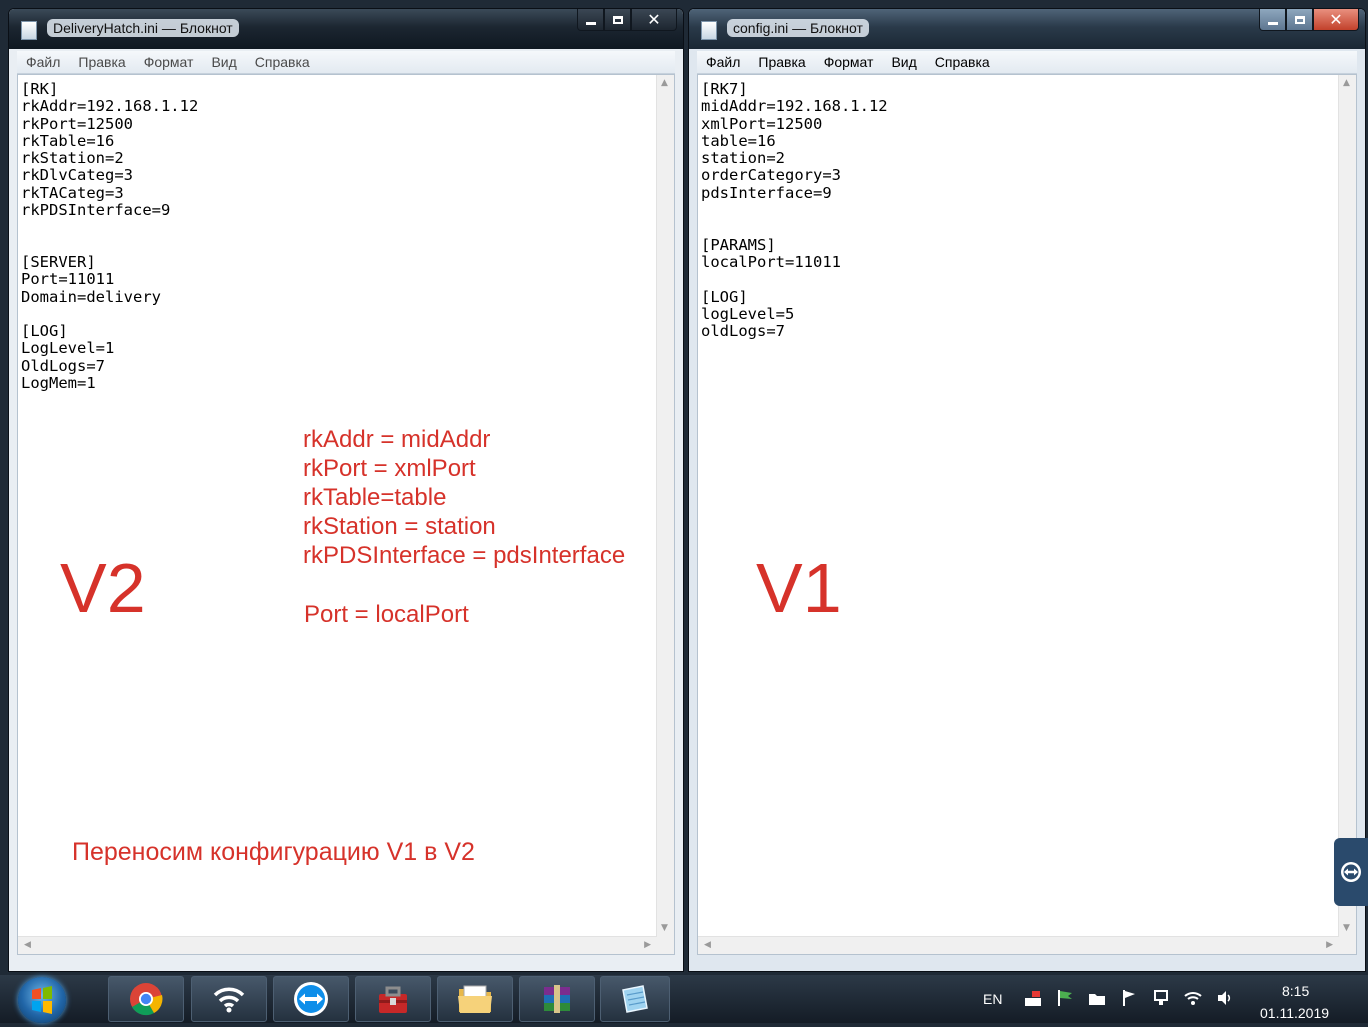 This screenshot has height=1027, width=1368. I want to click on mapping-line: rkAddr = midAddr, so click(397, 439).